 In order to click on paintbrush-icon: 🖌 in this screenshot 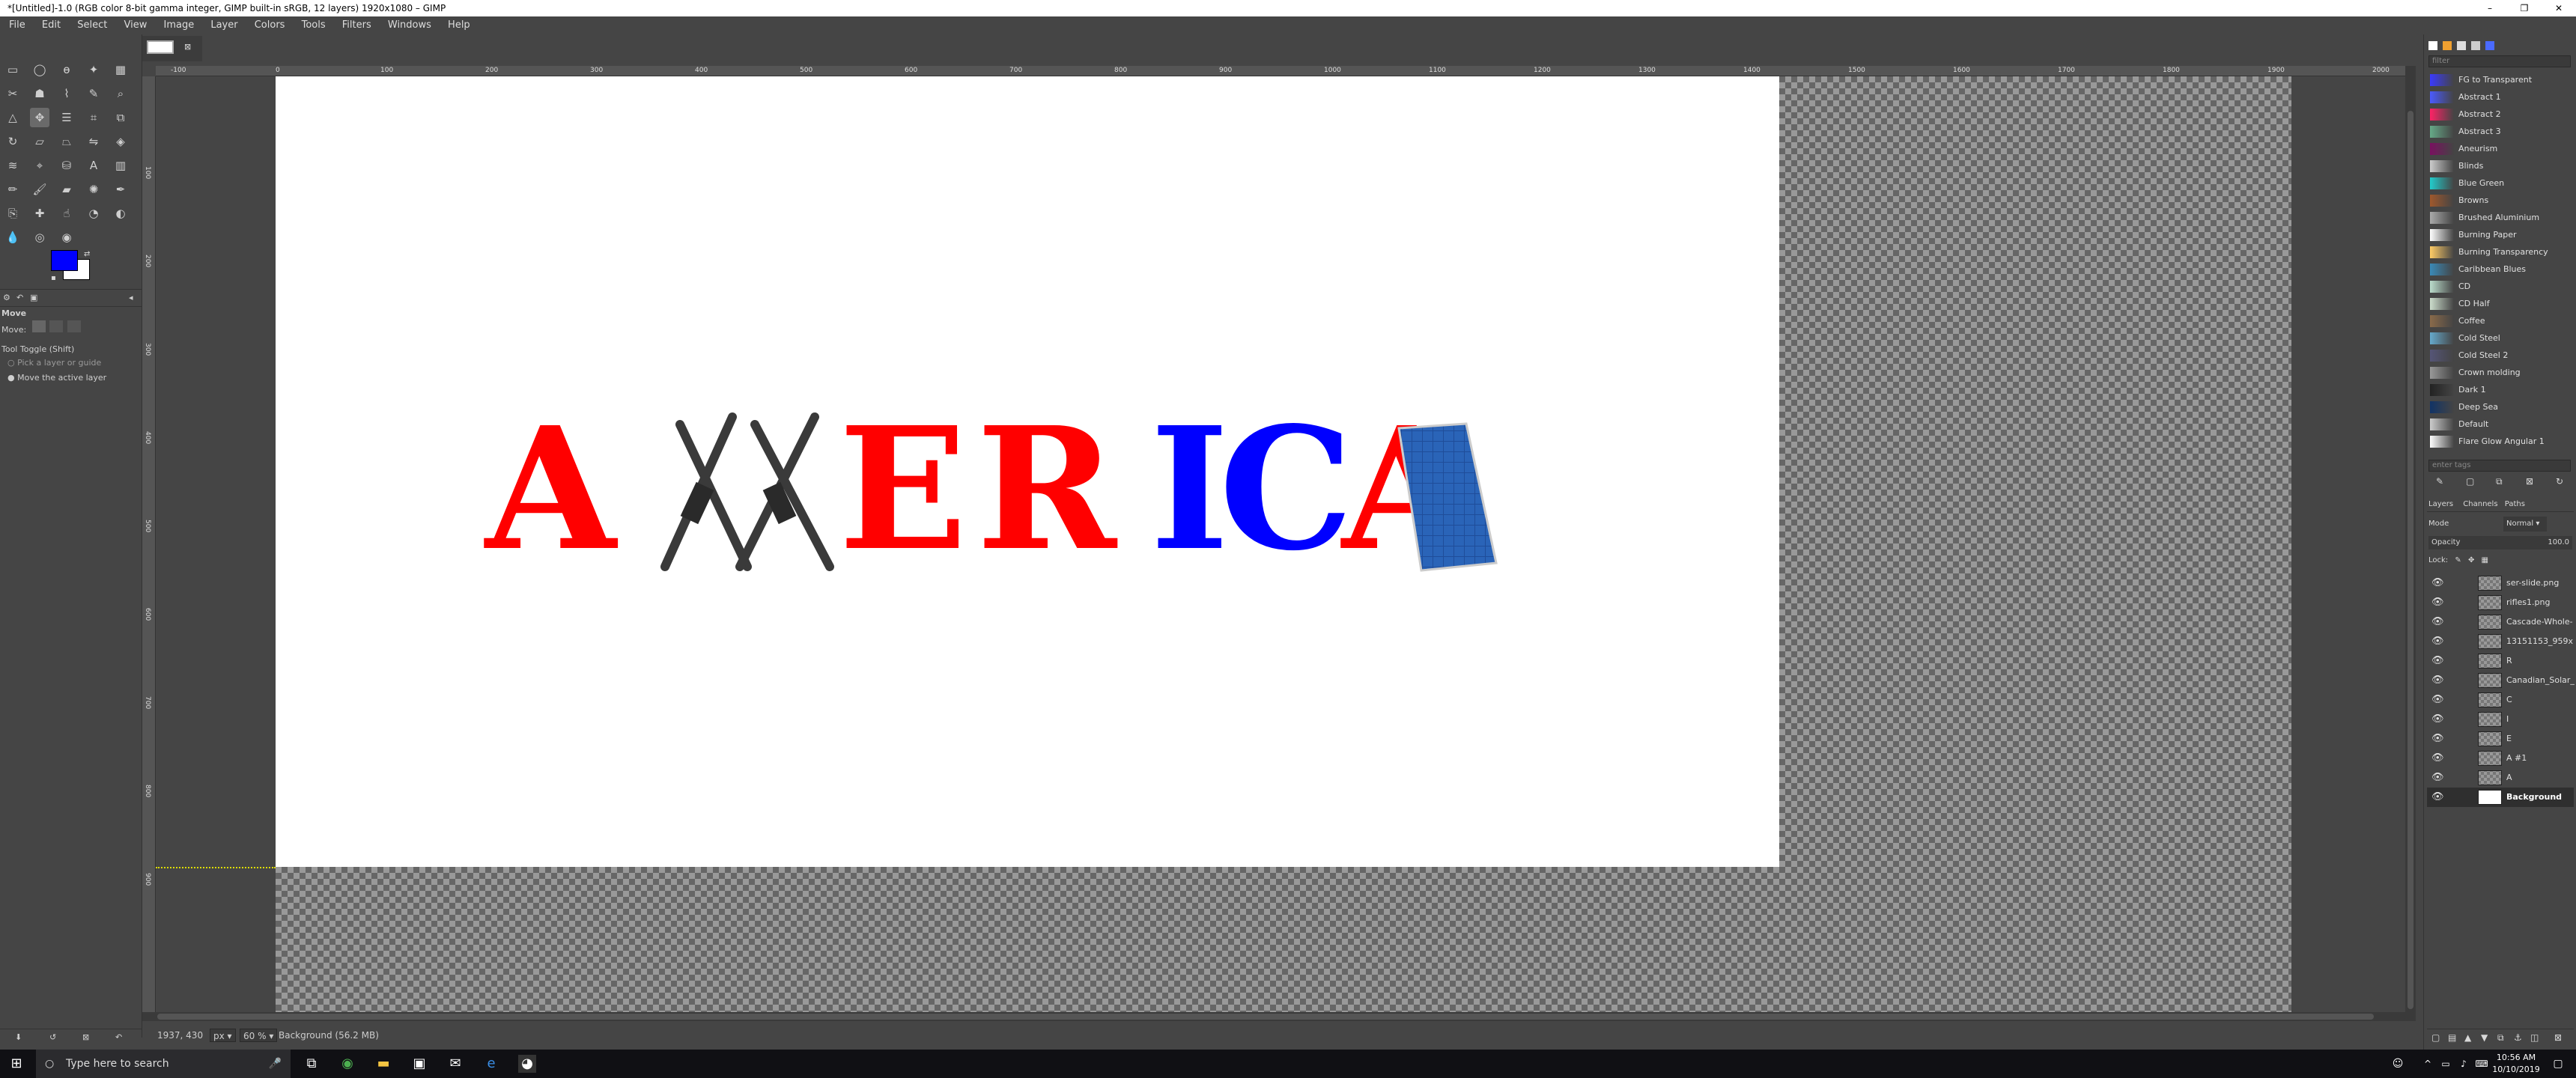, I will do `click(39, 189)`.